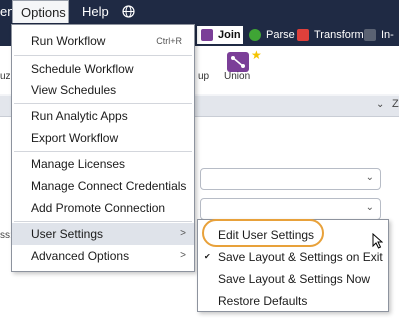  What do you see at coordinates (256, 55) in the screenshot?
I see `star-icon: ★` at bounding box center [256, 55].